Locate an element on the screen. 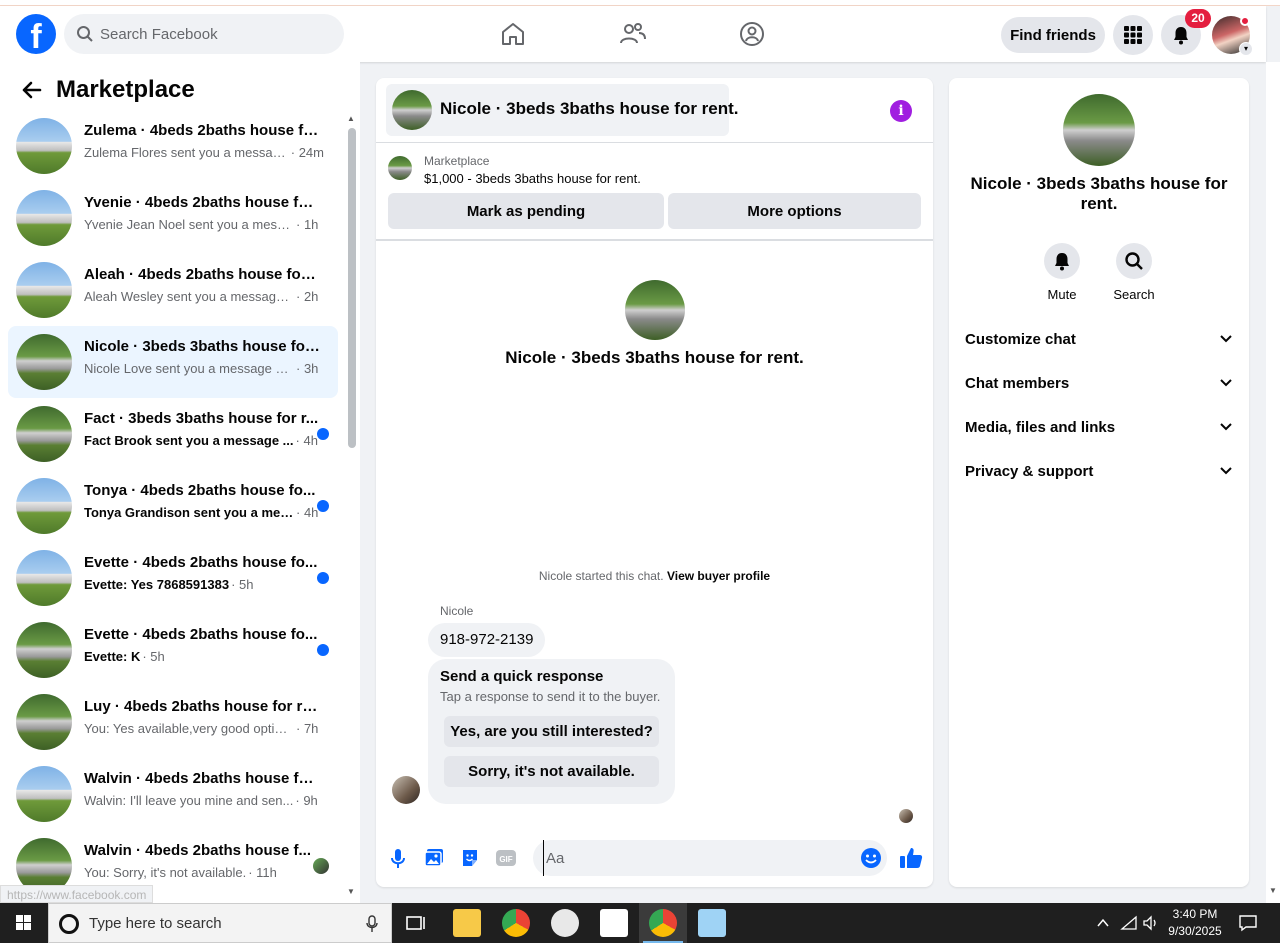  start-button is located at coordinates (24, 923).